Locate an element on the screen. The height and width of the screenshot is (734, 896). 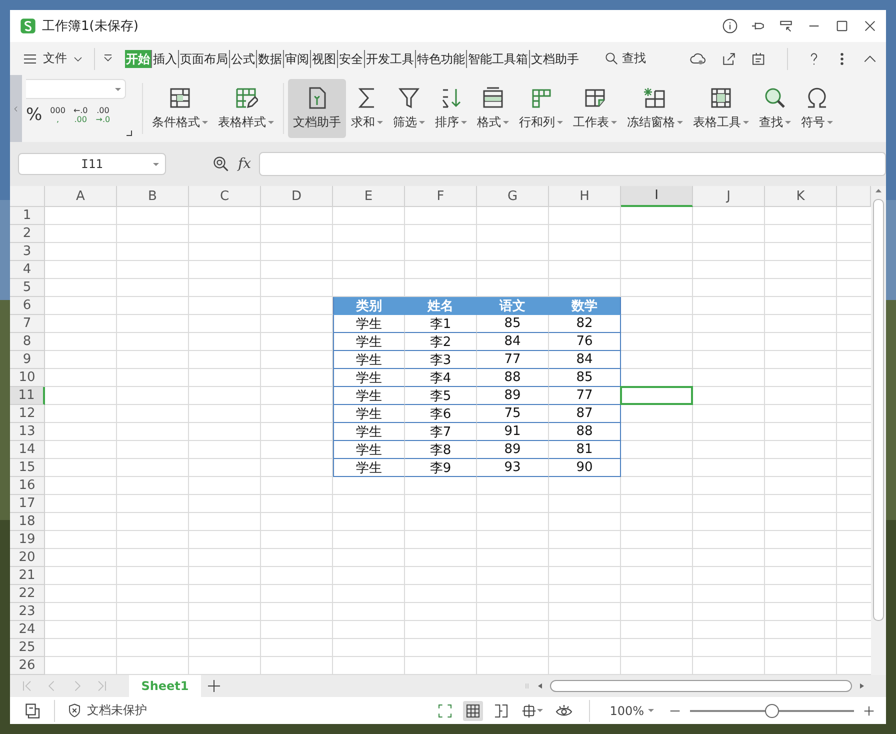
row-header: 8 is located at coordinates (27, 342).